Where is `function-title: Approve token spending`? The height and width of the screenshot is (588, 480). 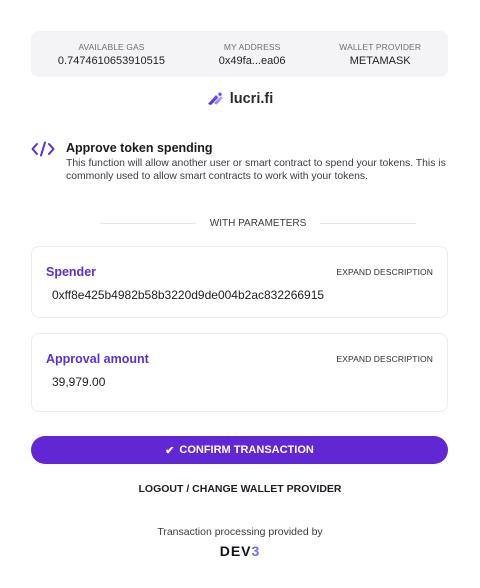
function-title: Approve token spending is located at coordinates (139, 148).